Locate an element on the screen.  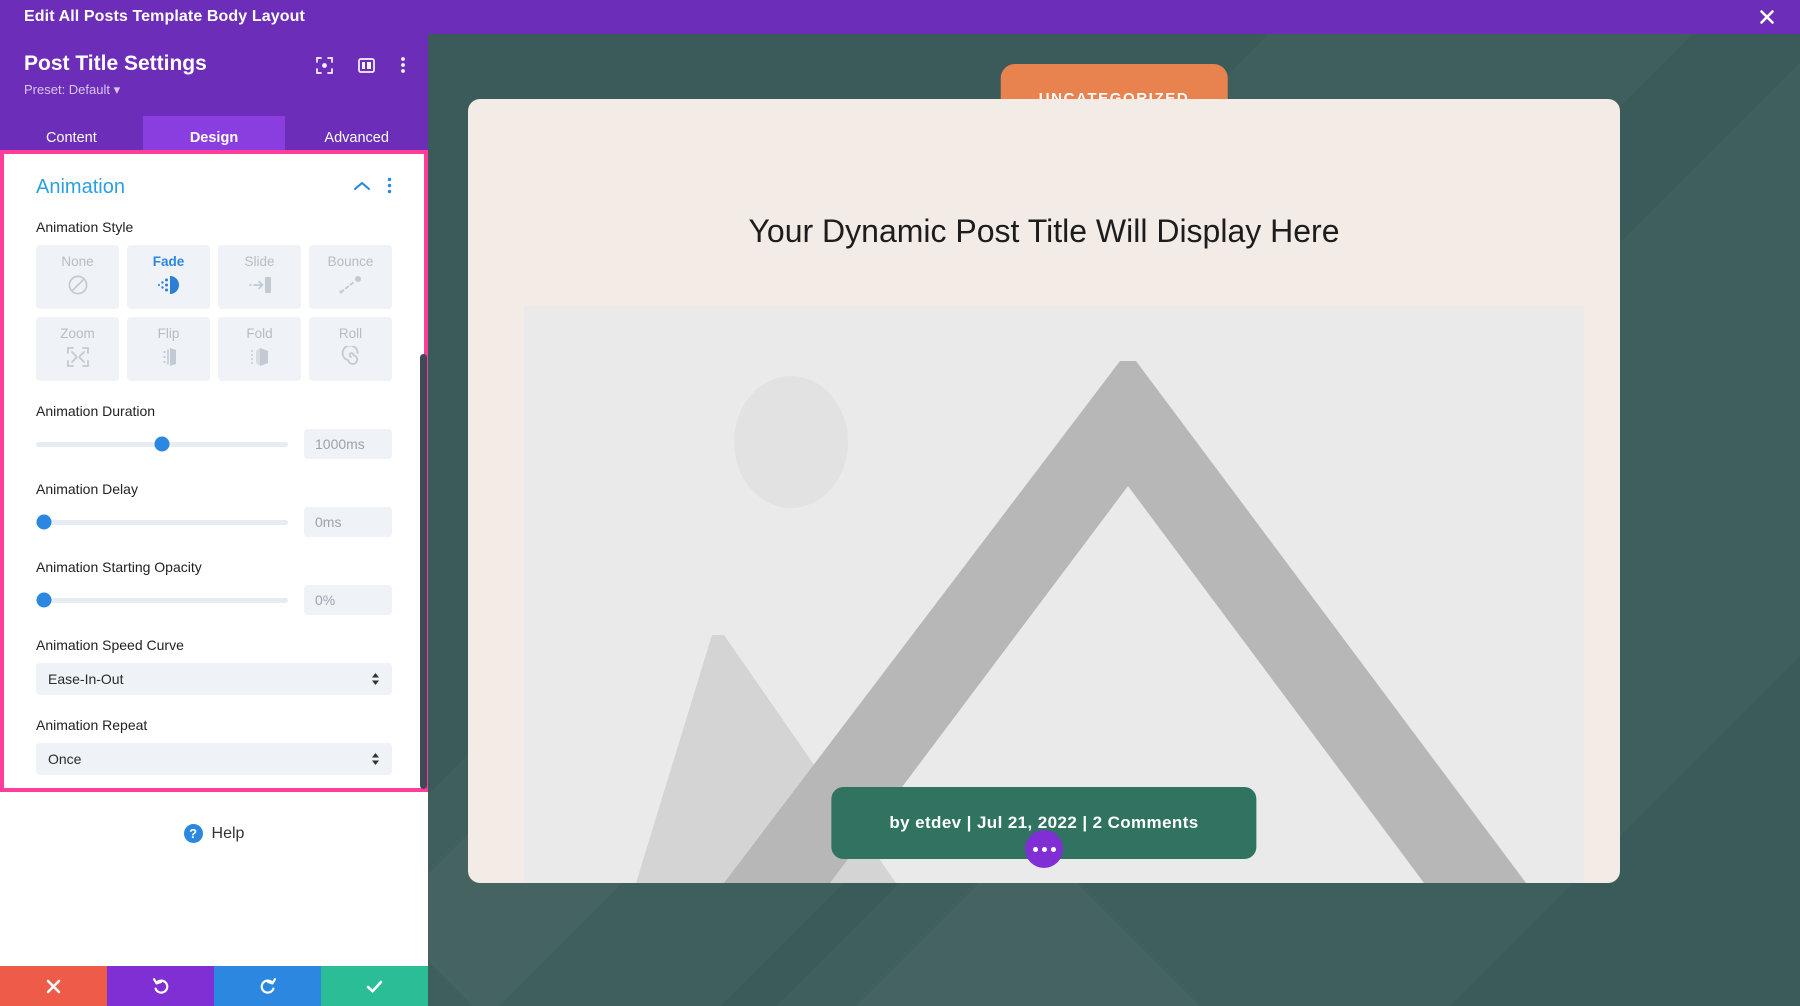
section-title: Animation is located at coordinates (80, 187).